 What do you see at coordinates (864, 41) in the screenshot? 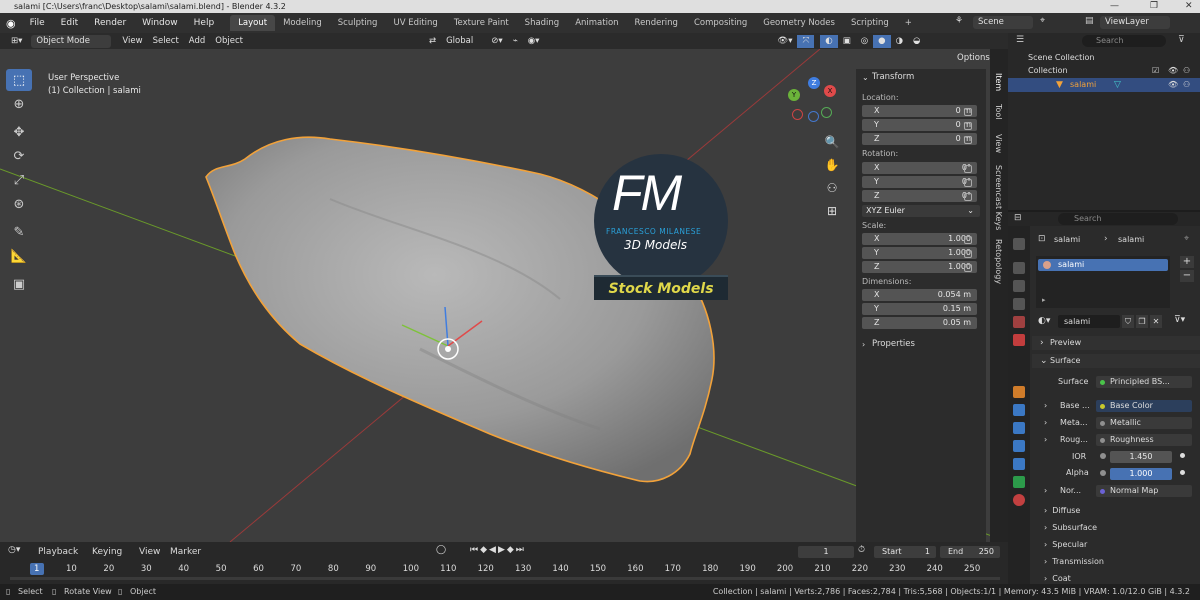
I see `wireframe-shading-icon: ◎` at bounding box center [864, 41].